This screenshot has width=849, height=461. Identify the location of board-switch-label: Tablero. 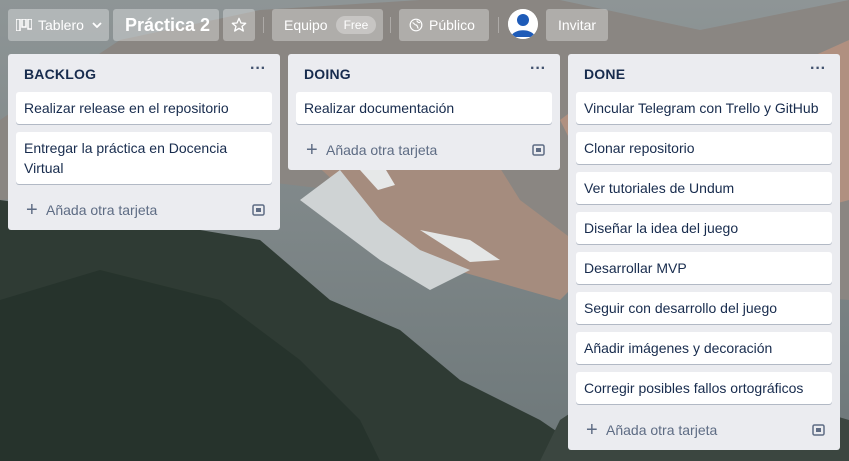
(61, 25).